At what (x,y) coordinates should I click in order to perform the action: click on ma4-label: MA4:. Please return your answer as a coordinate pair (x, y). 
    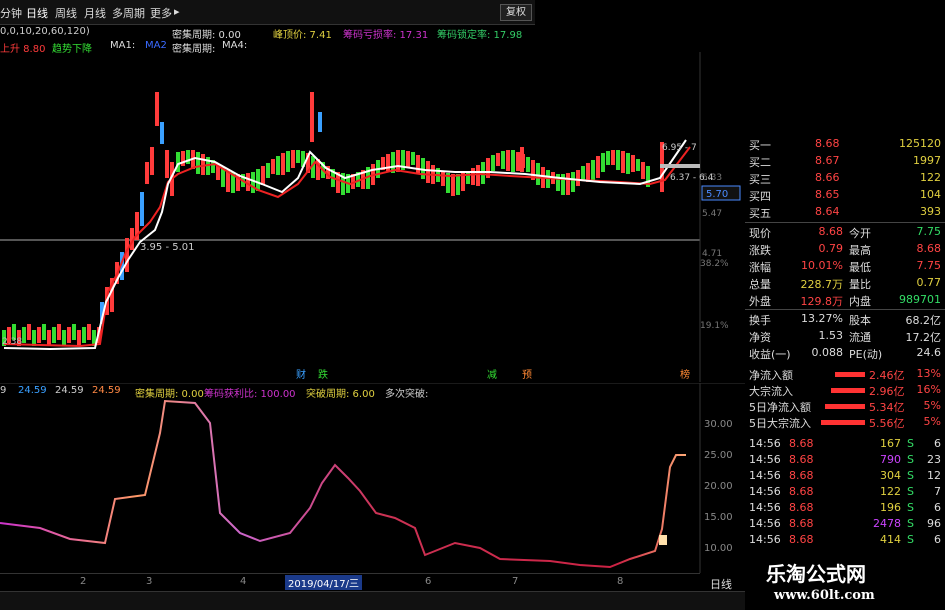
    Looking at the image, I should click on (235, 45).